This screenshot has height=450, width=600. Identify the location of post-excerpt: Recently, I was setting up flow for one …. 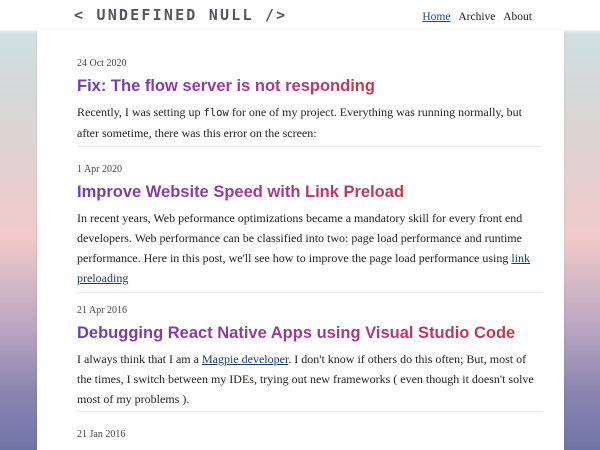
(309, 122).